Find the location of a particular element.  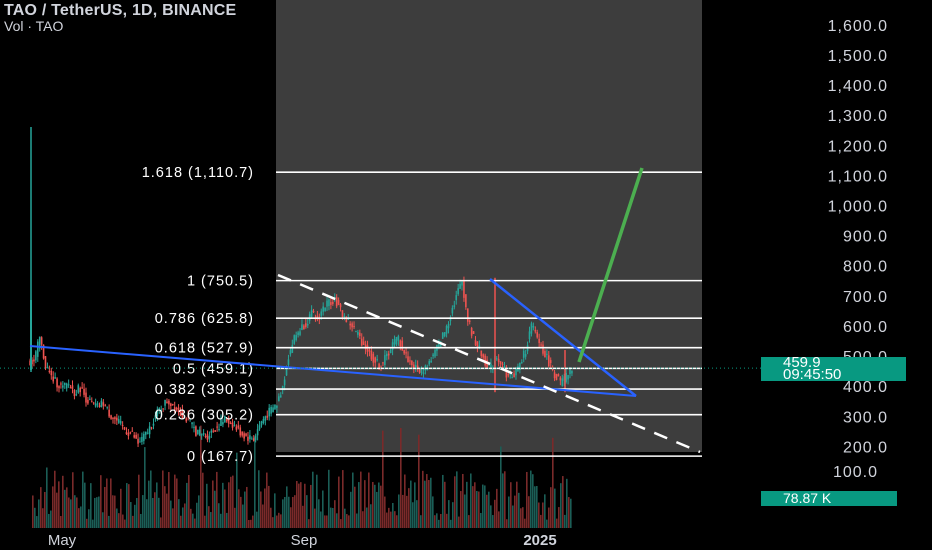

price-tick-label: 1,400.0 is located at coordinates (858, 86).